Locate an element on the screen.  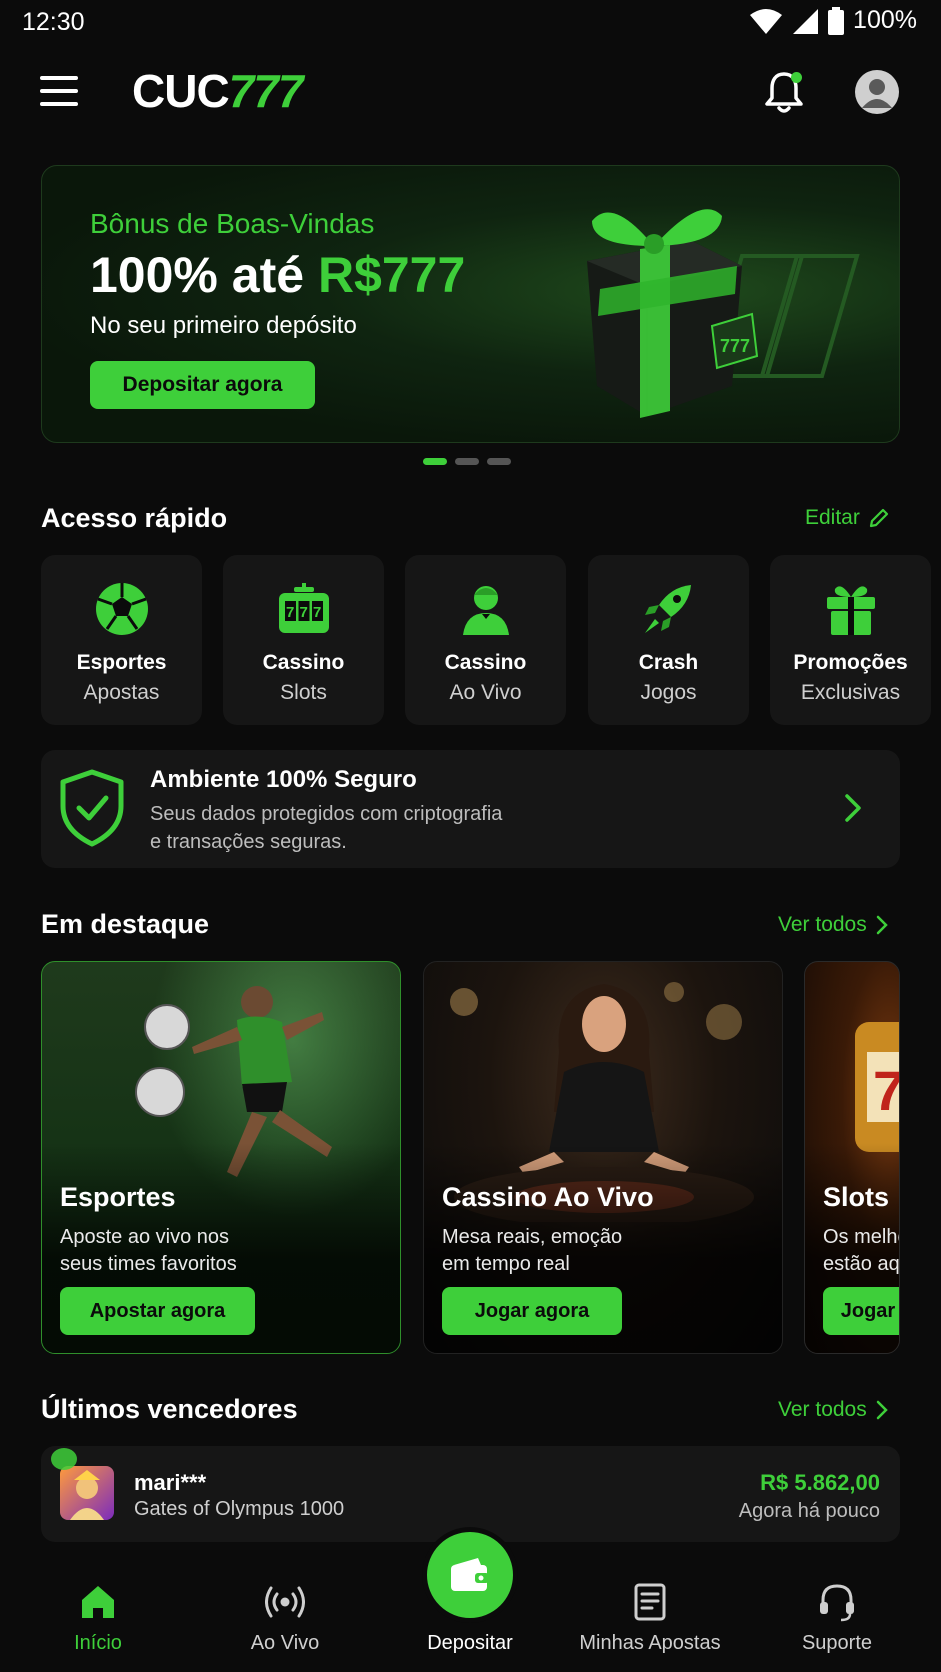
security-description-line: Seus dados protegidos com criptografia is located at coordinates (326, 814).